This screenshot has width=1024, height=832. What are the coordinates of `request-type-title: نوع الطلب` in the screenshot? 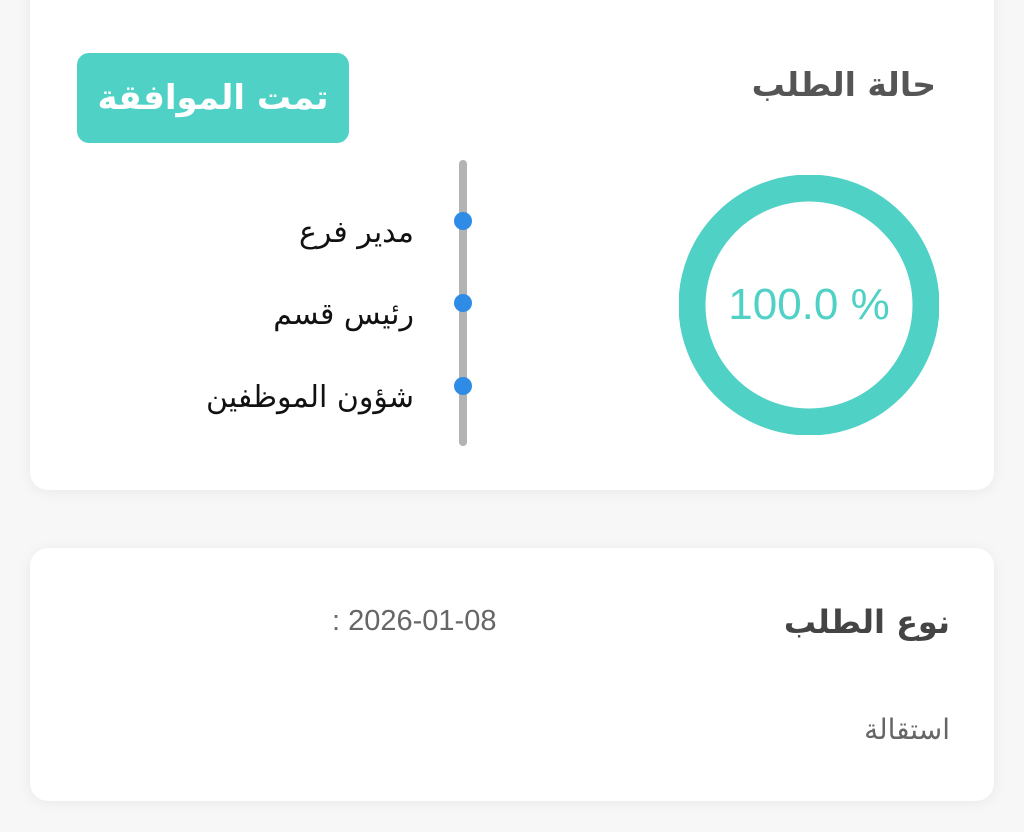 It's located at (866, 622).